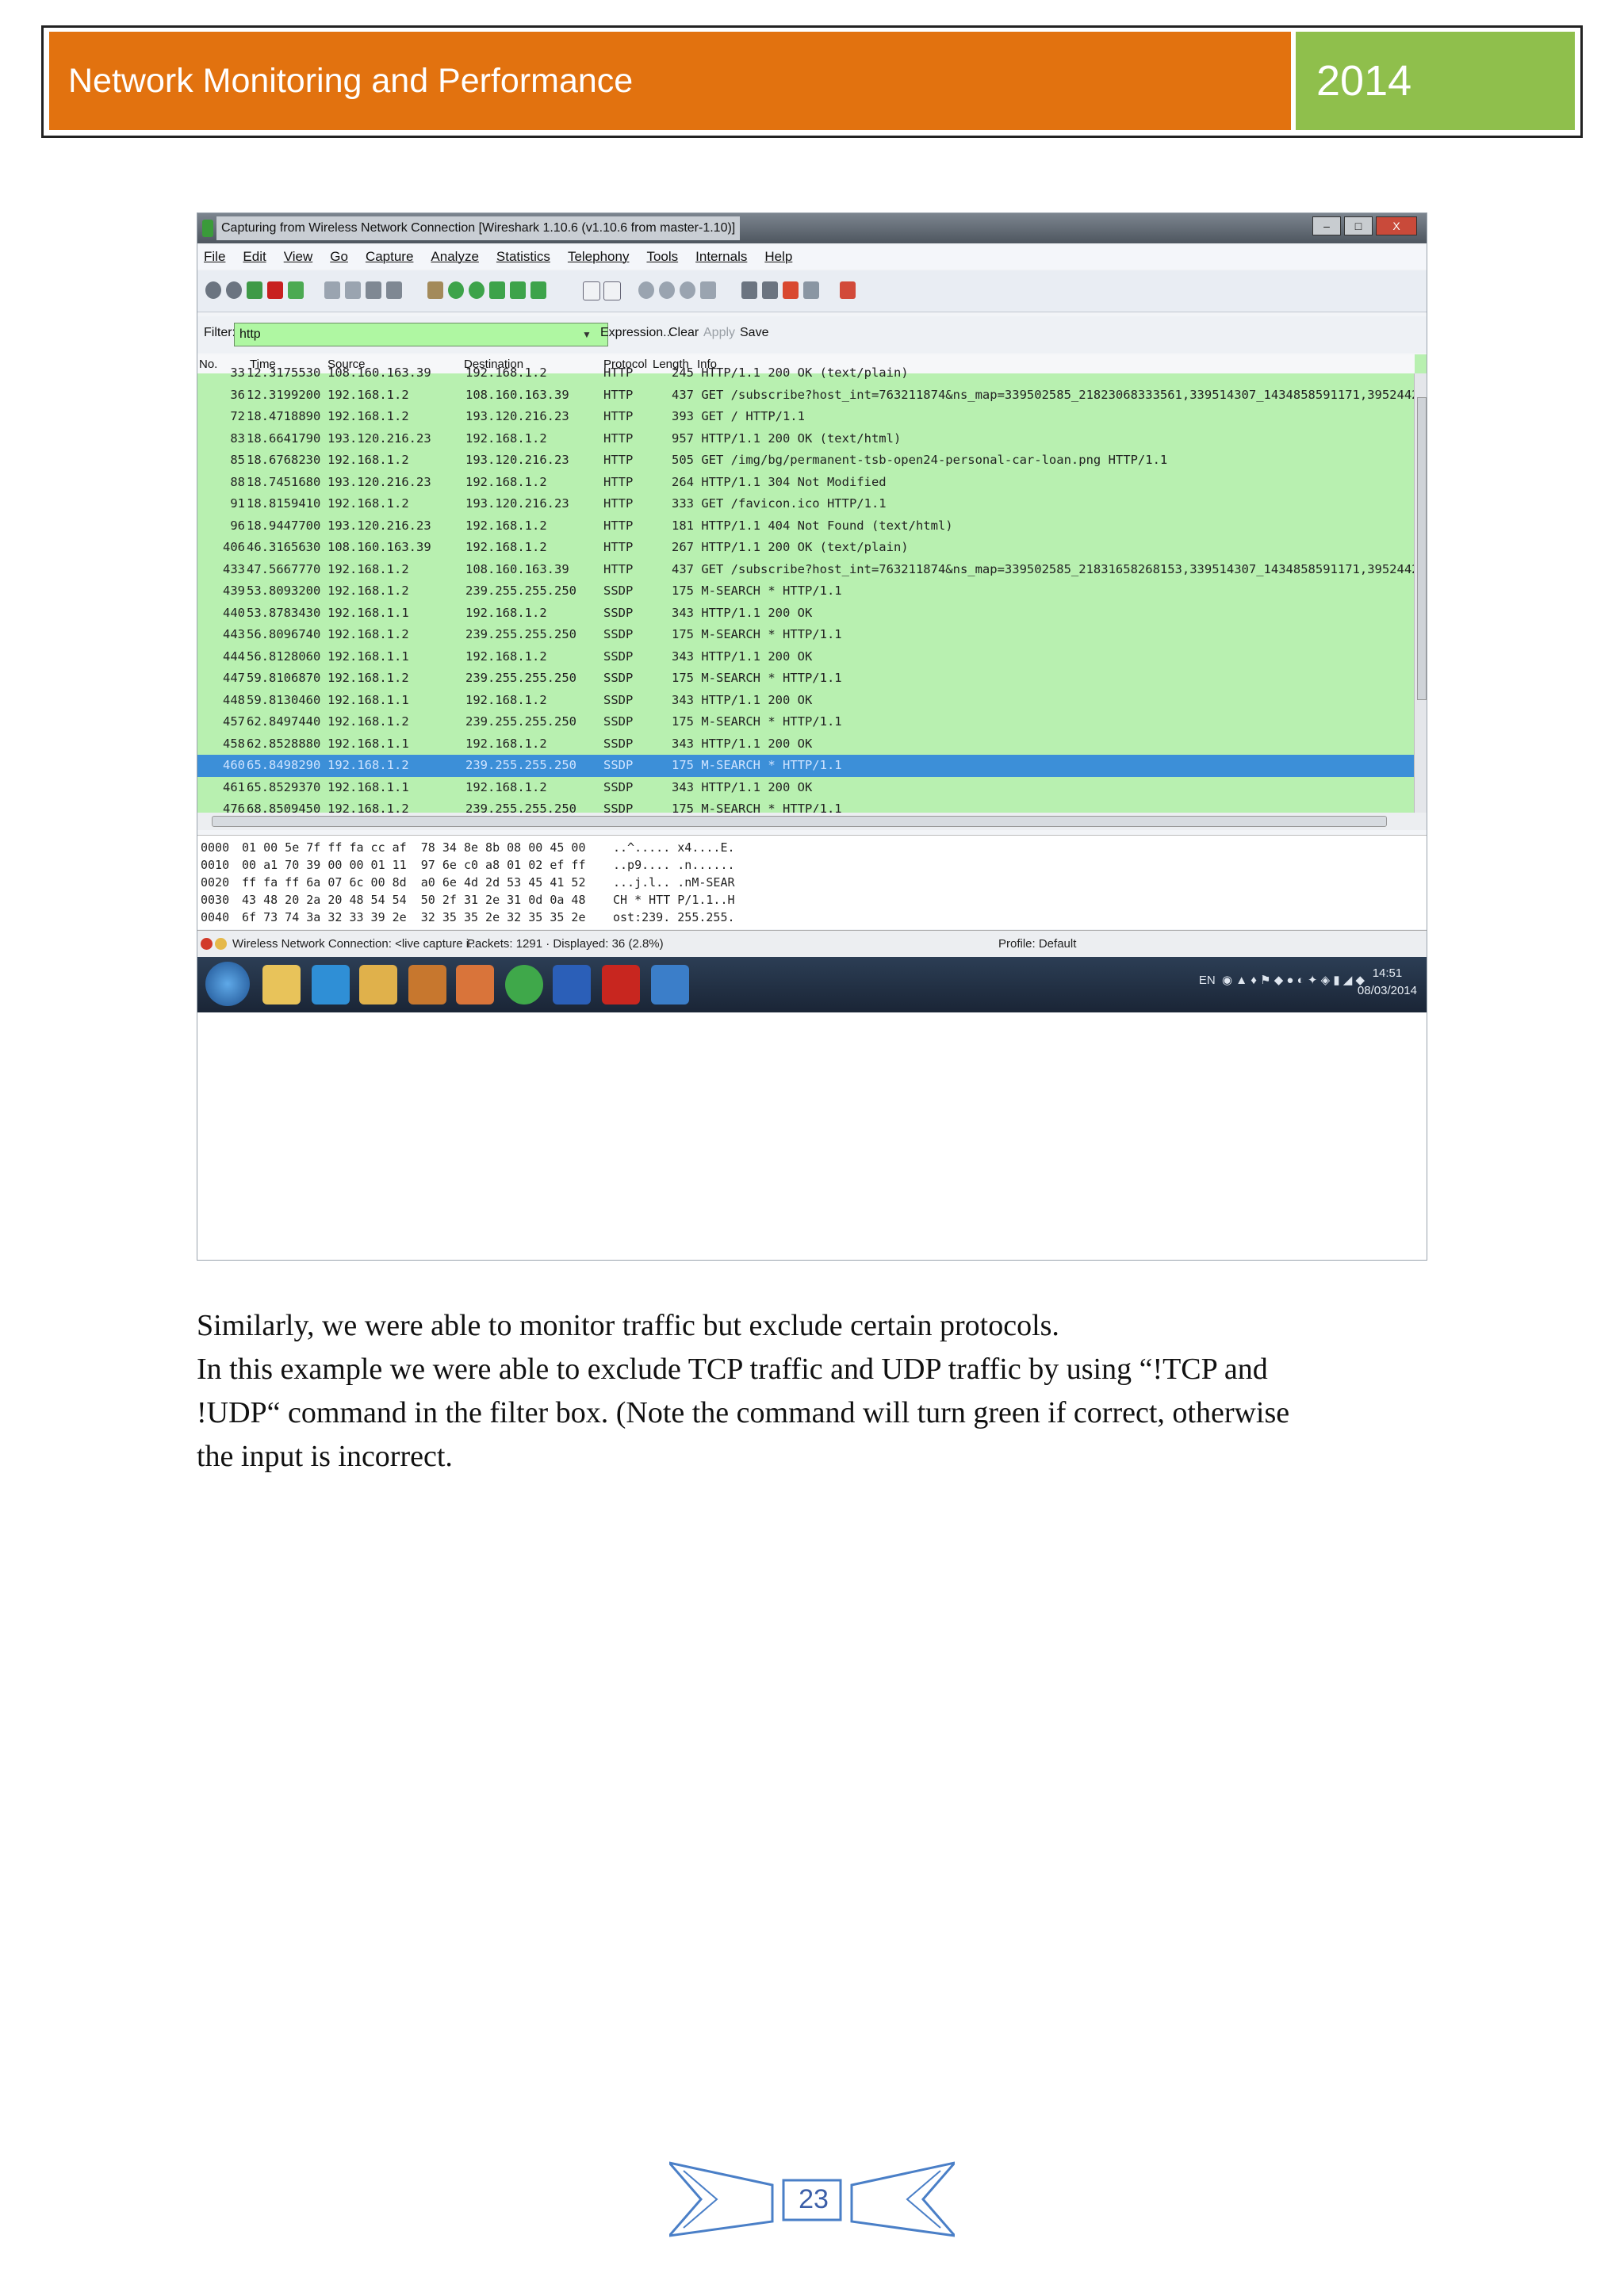 The width and height of the screenshot is (1624, 2296). What do you see at coordinates (520, 722) in the screenshot?
I see `packet-cell-dst: 239.255.255.250` at bounding box center [520, 722].